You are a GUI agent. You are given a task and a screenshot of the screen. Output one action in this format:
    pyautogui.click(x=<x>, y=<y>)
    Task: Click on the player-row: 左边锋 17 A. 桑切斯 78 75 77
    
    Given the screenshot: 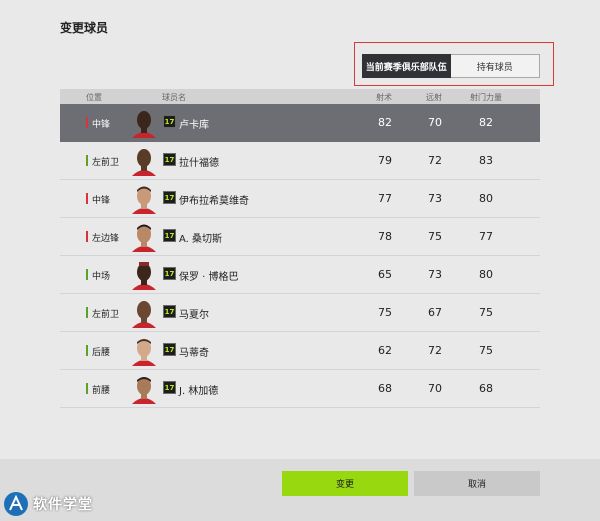 What is the action you would take?
    pyautogui.click(x=300, y=237)
    